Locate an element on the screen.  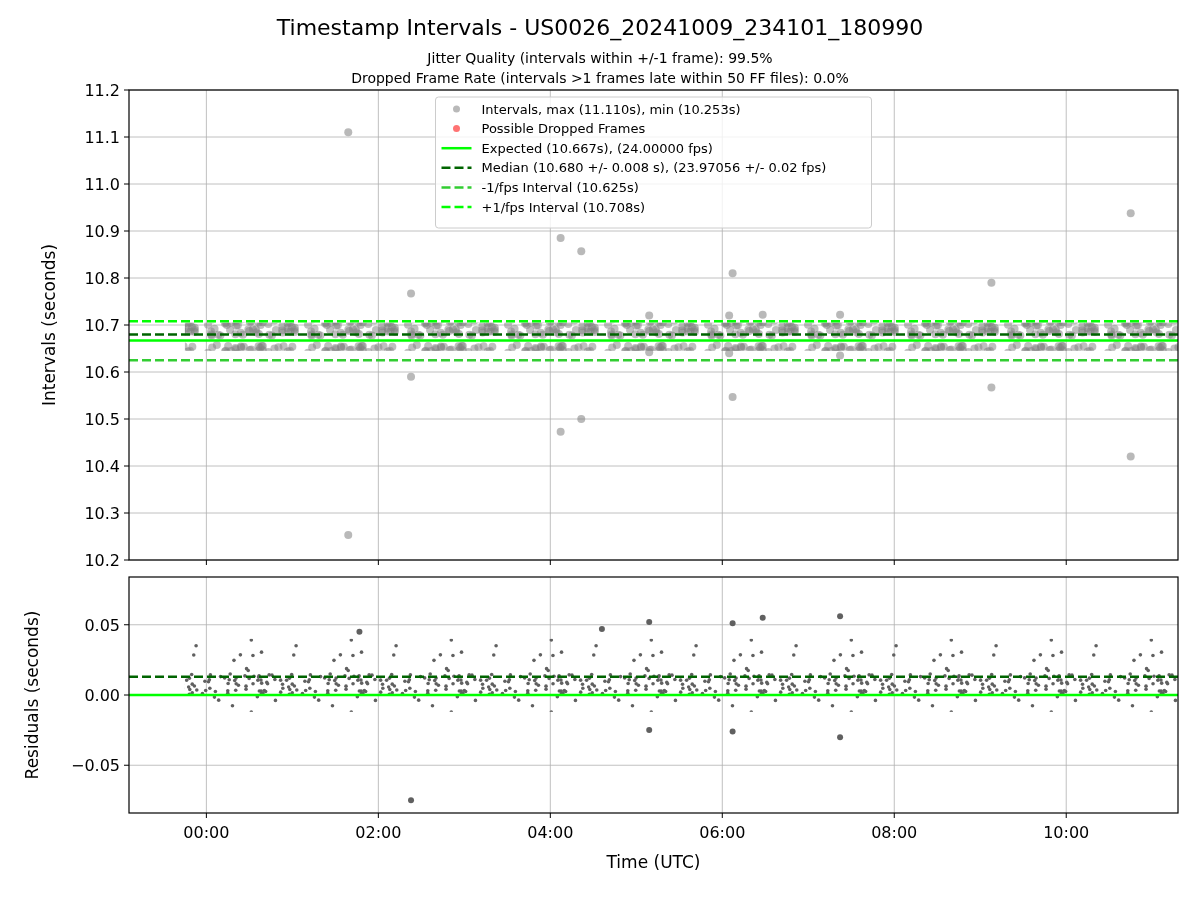
tick-label: 10:00 is located at coordinates (1066, 832).